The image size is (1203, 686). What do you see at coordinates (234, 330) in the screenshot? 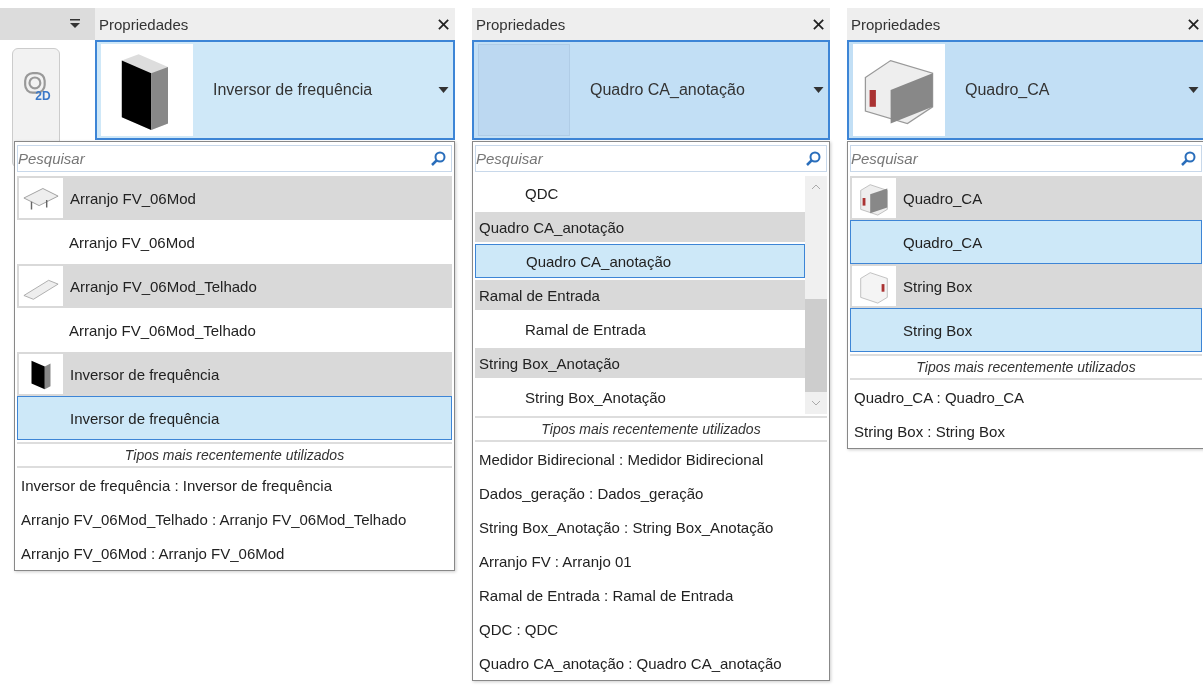
I see `type-item: Arranjo FV_06Mod_Telhado` at bounding box center [234, 330].